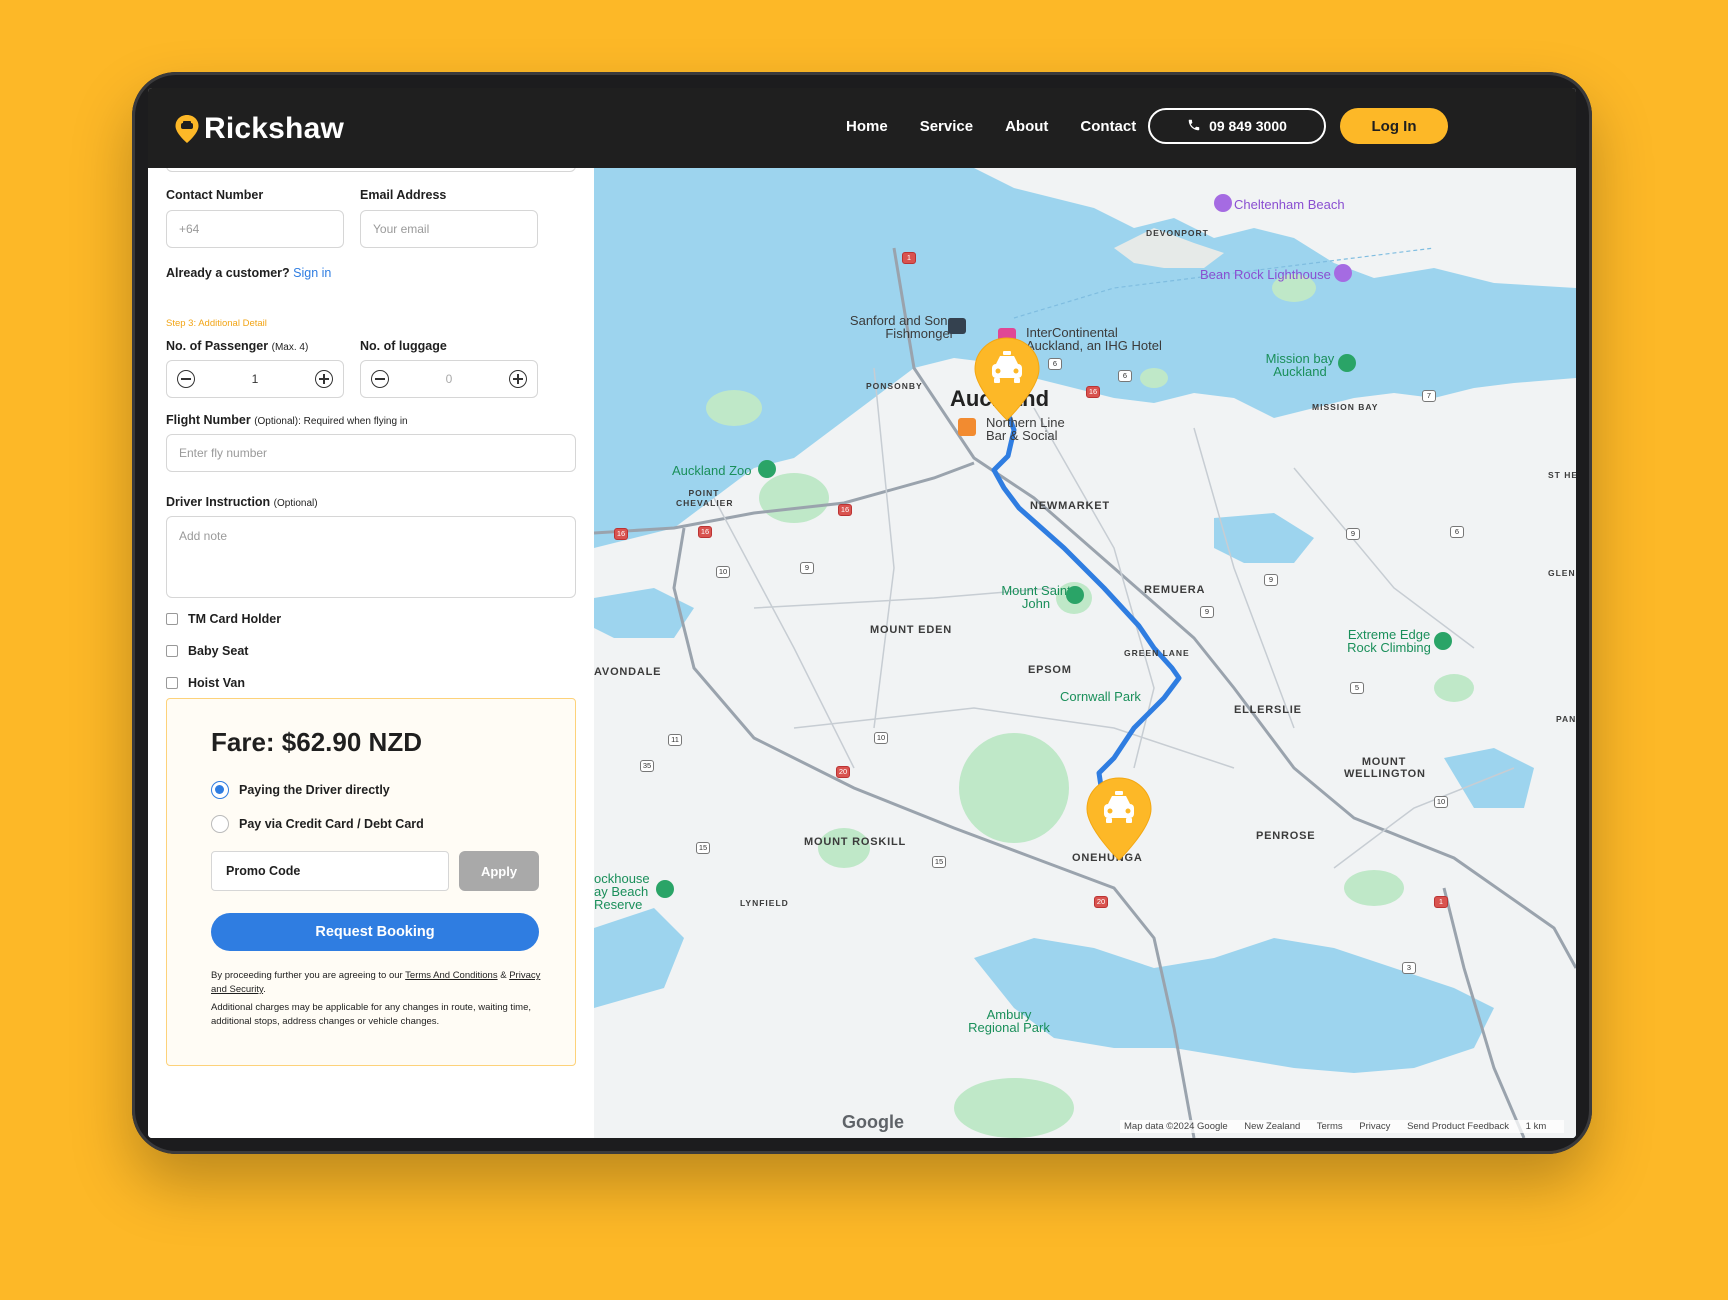 The image size is (1728, 1300). I want to click on driver-label-text: Driver Instruction, so click(218, 502).